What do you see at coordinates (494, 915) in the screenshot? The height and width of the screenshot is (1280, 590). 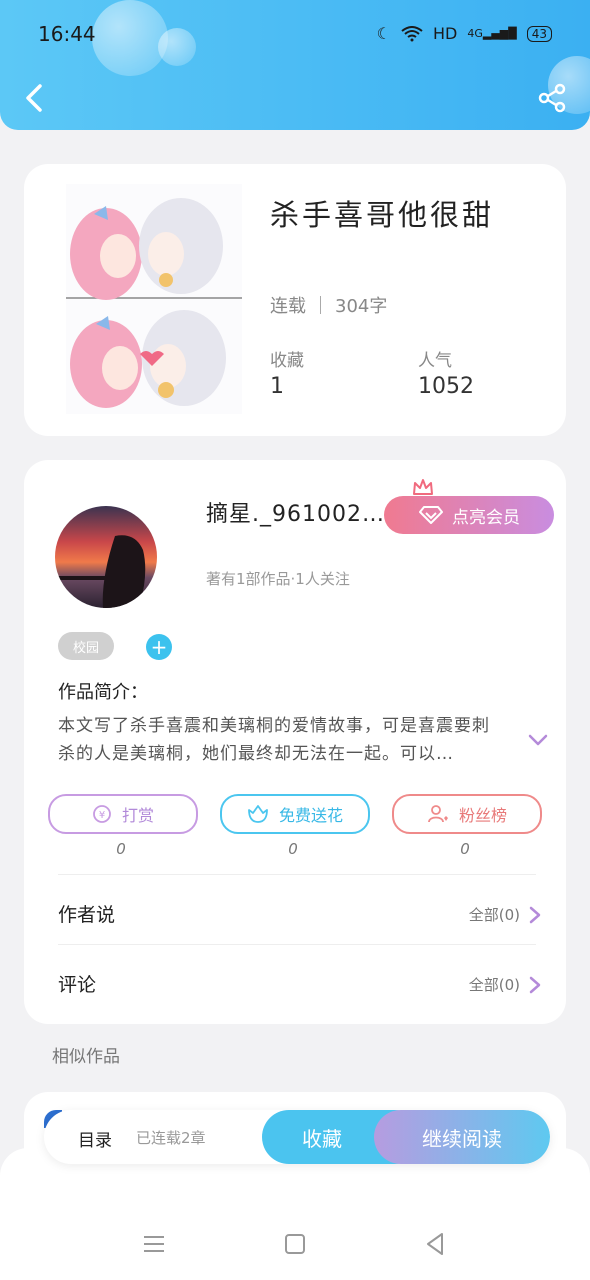 I see `author-notes-all-label: 全部(0)` at bounding box center [494, 915].